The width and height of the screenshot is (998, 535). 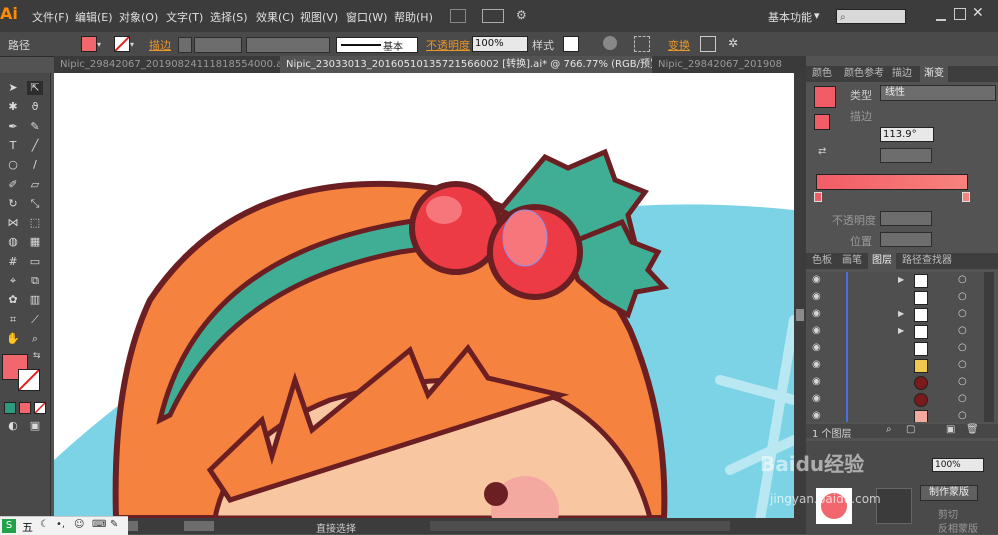 What do you see at coordinates (906, 218) in the screenshot?
I see `gradient-opacity-field` at bounding box center [906, 218].